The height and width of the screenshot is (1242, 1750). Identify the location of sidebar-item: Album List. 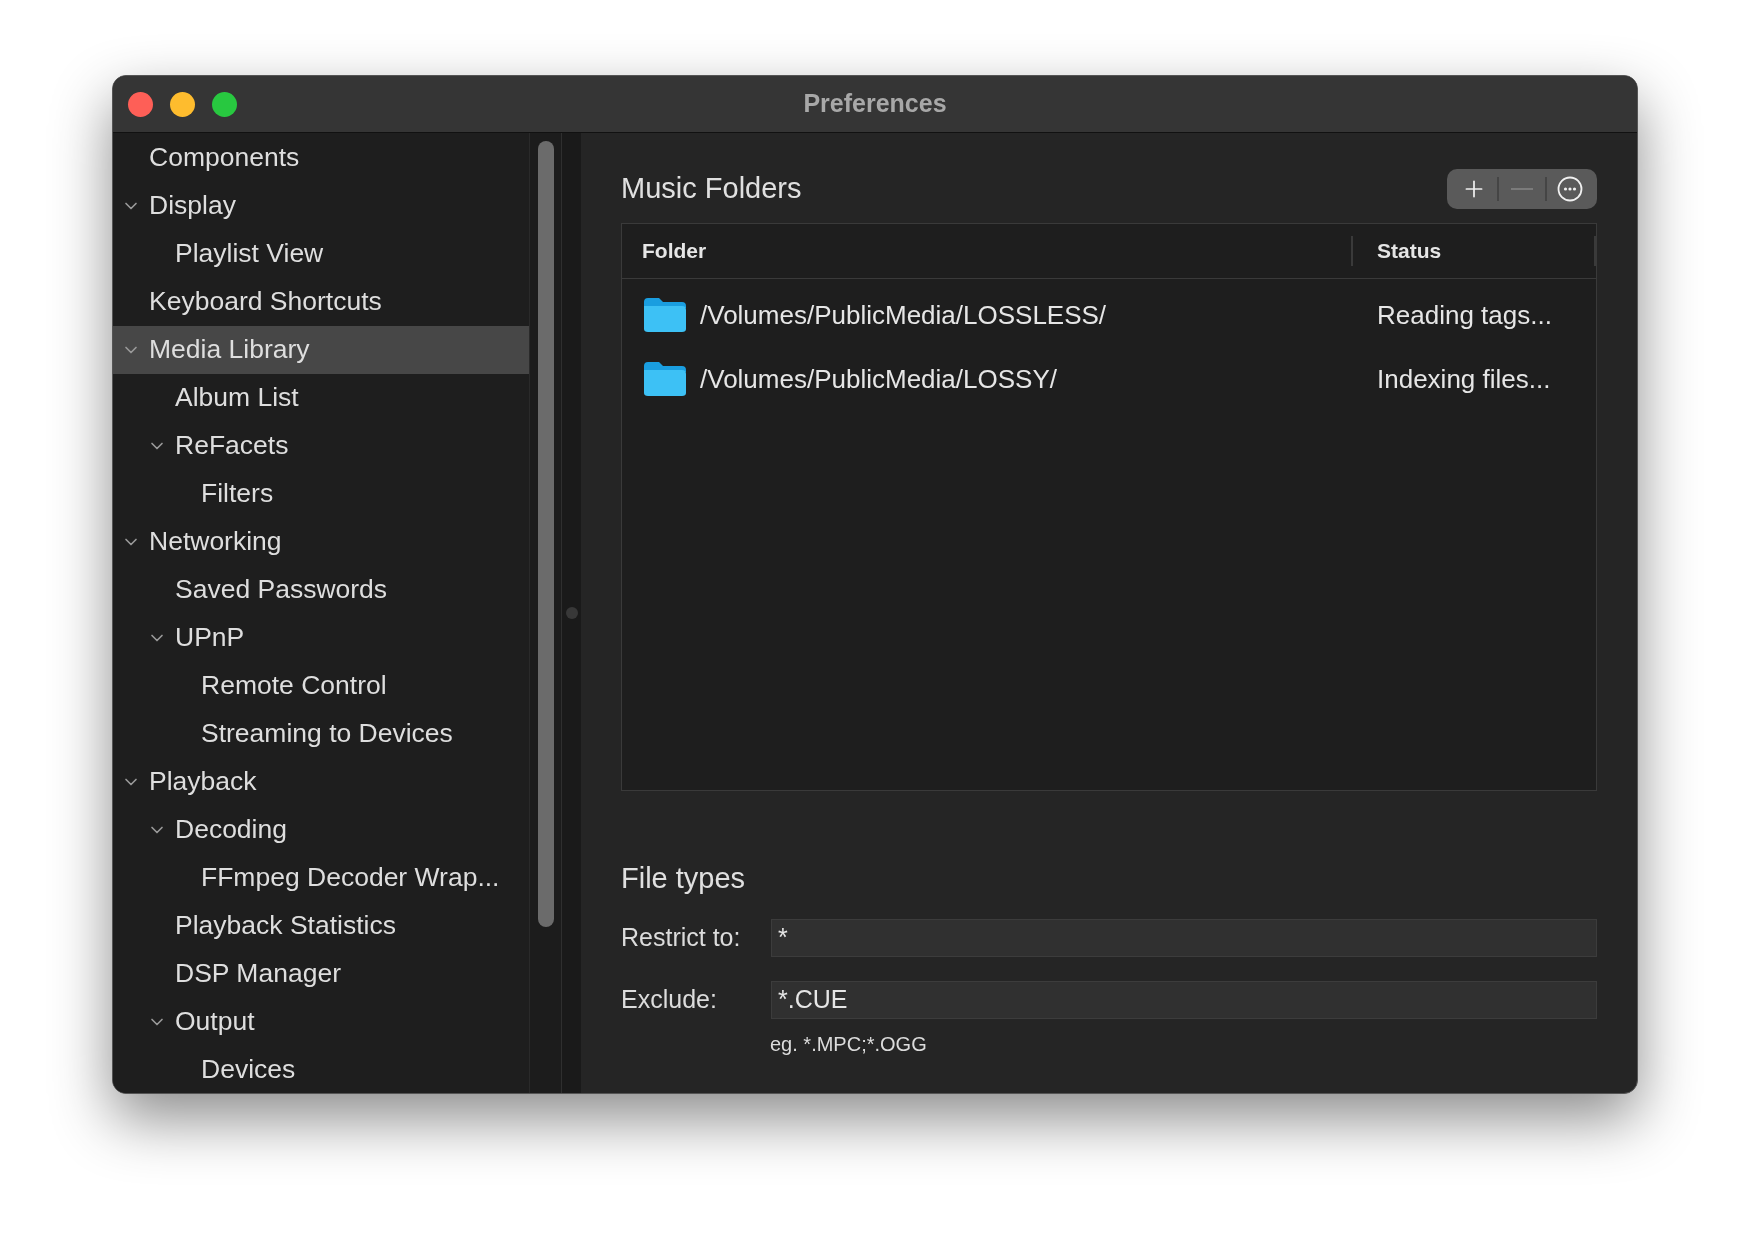
(321, 398).